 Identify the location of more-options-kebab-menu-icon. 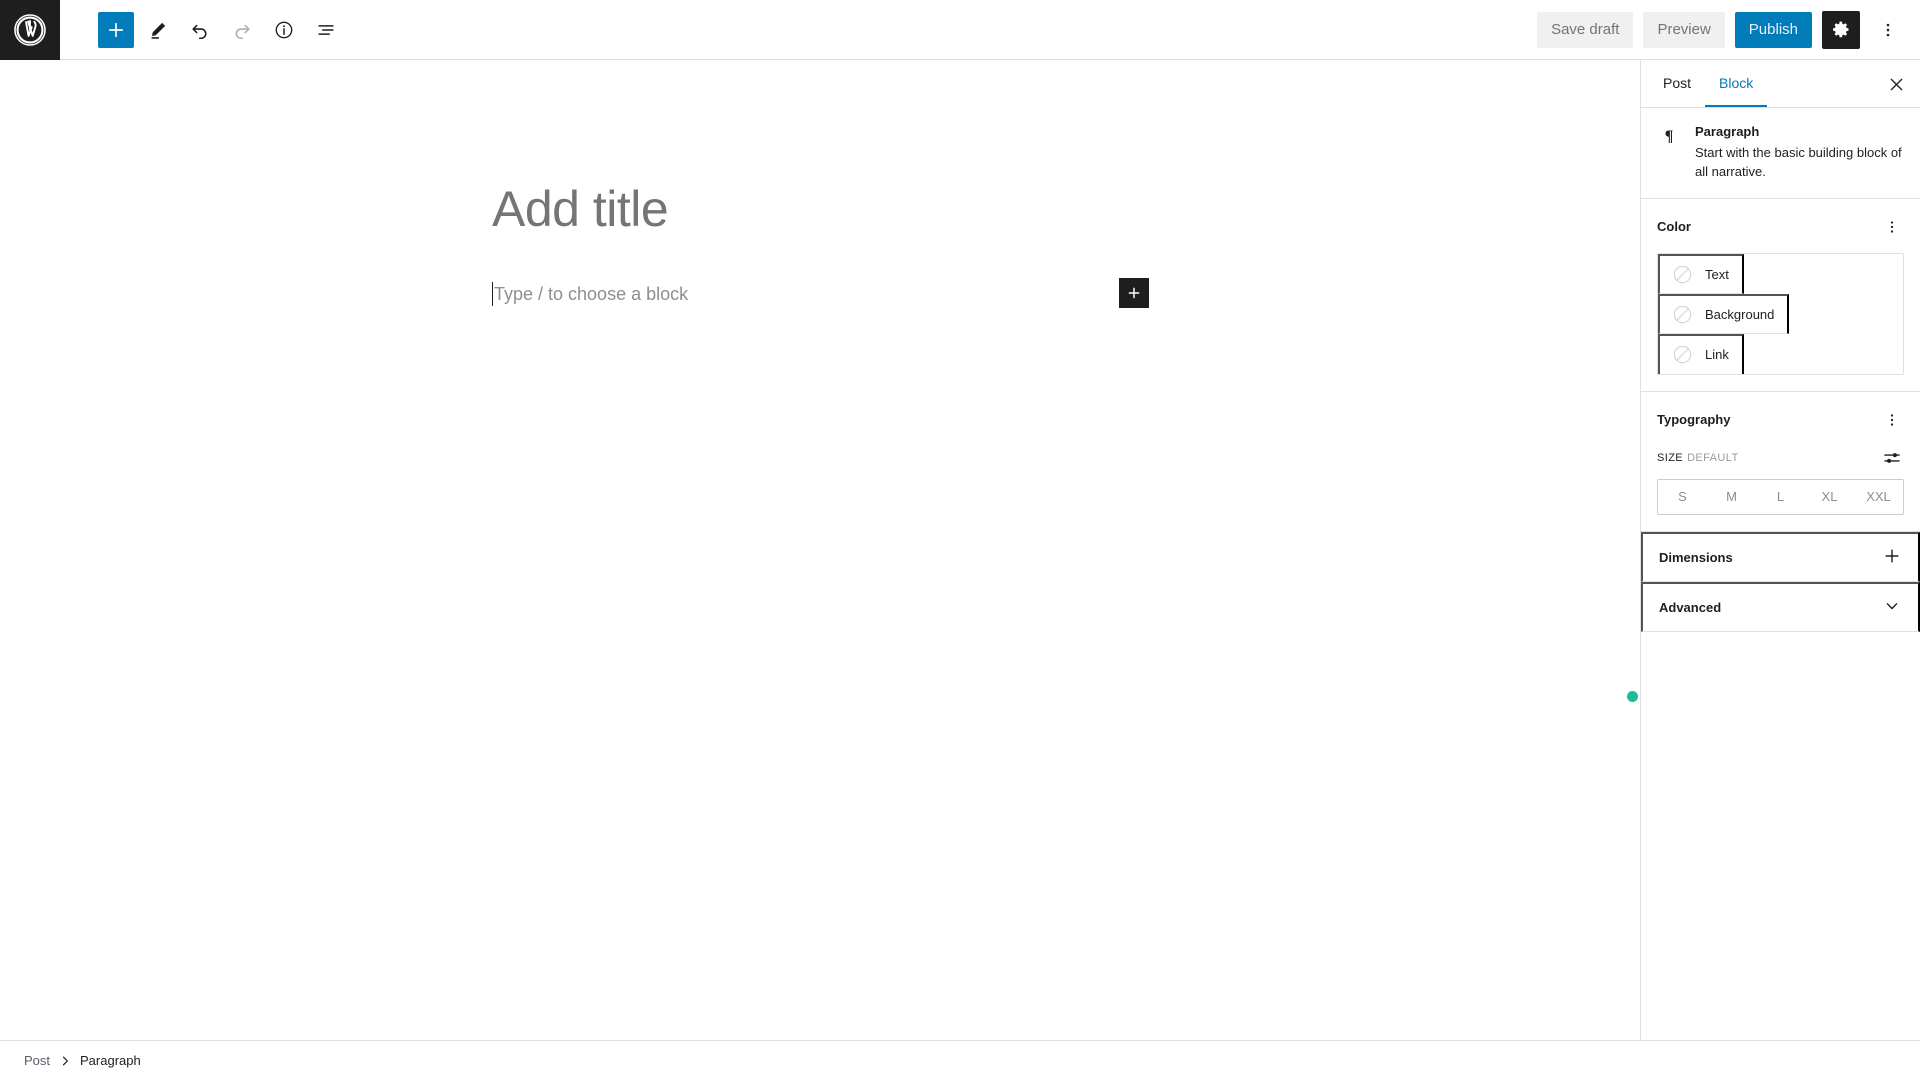
(1888, 30).